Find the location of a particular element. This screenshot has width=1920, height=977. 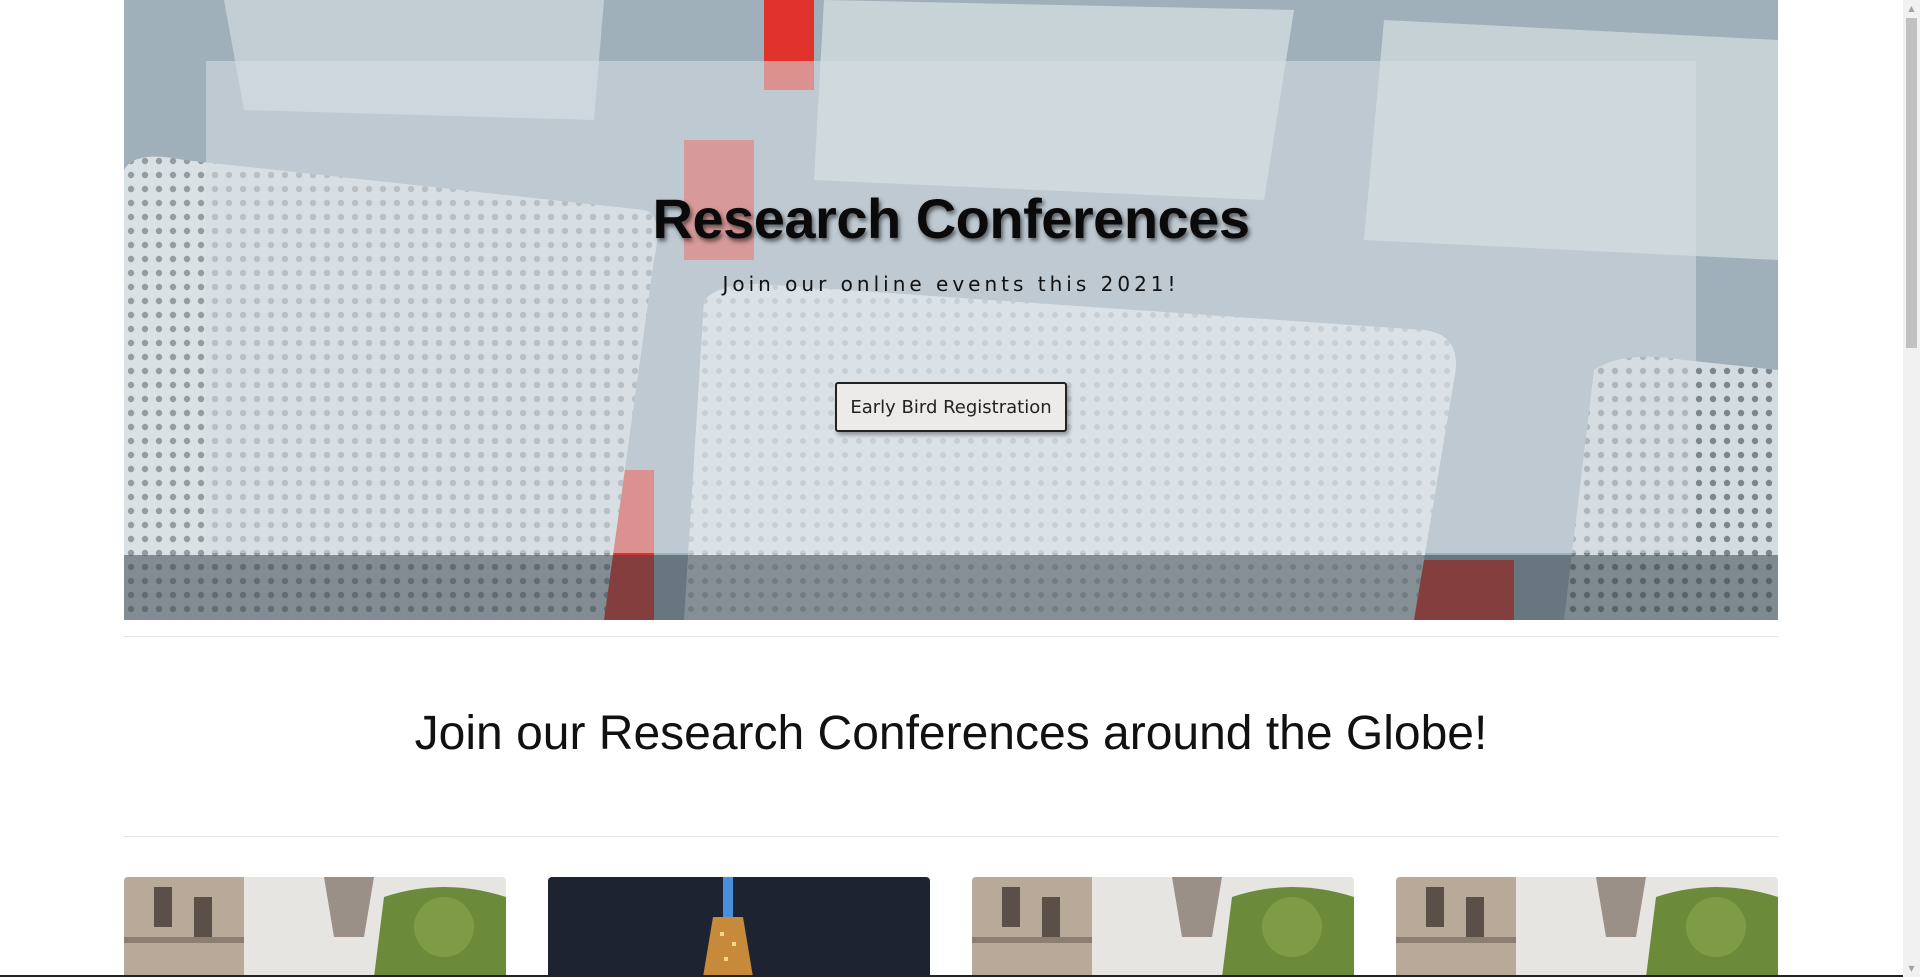

scrollbar-thumb is located at coordinates (1911, 183).